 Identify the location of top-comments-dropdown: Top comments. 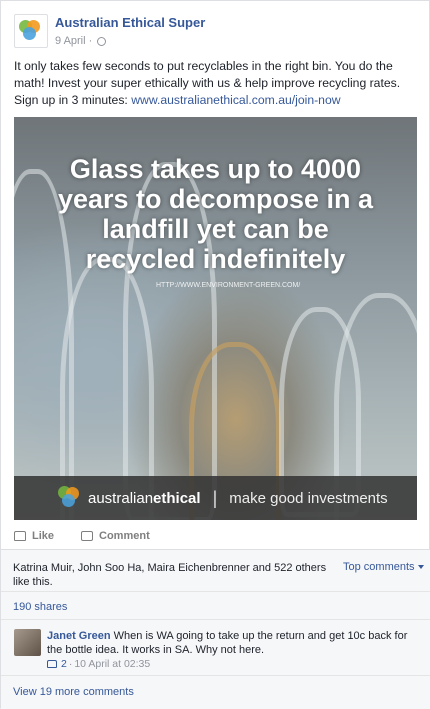
(383, 567).